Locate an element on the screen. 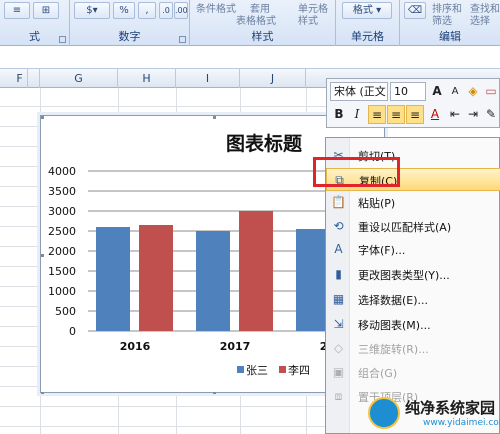  bar-张三-2017 is located at coordinates (213, 281).